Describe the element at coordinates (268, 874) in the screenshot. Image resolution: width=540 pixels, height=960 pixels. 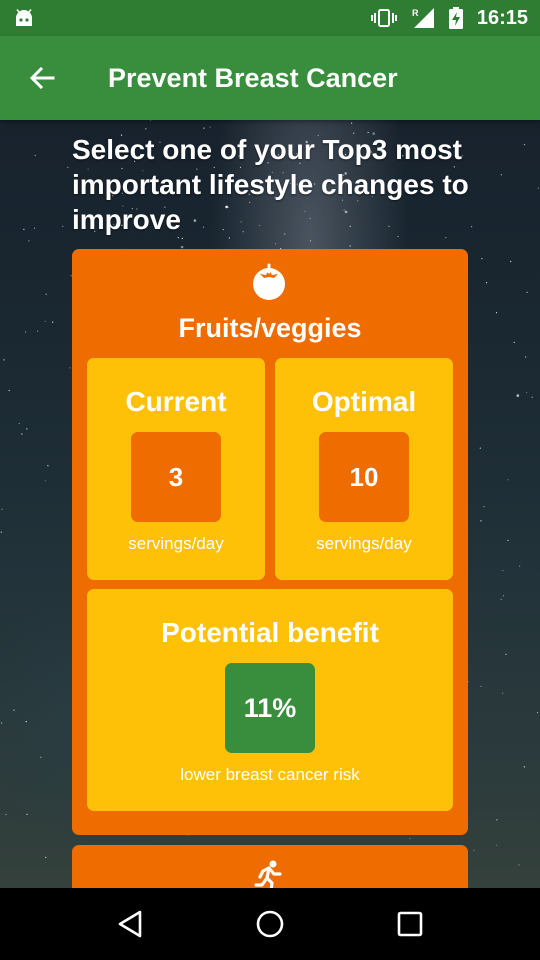
I see `running-icon` at that location.